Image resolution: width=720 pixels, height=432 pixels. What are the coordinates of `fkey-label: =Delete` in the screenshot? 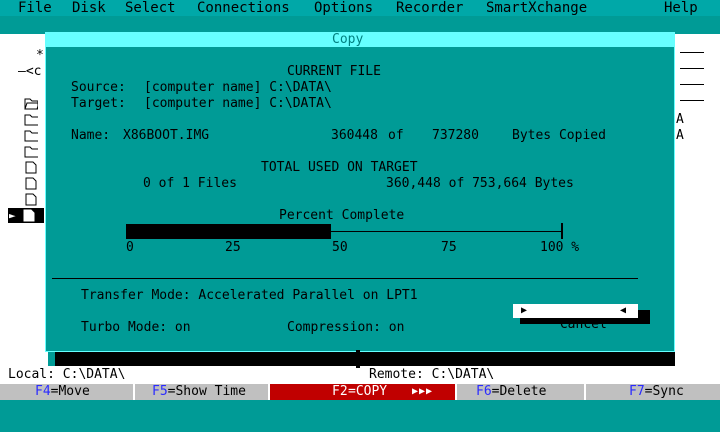 It's located at (519, 391).